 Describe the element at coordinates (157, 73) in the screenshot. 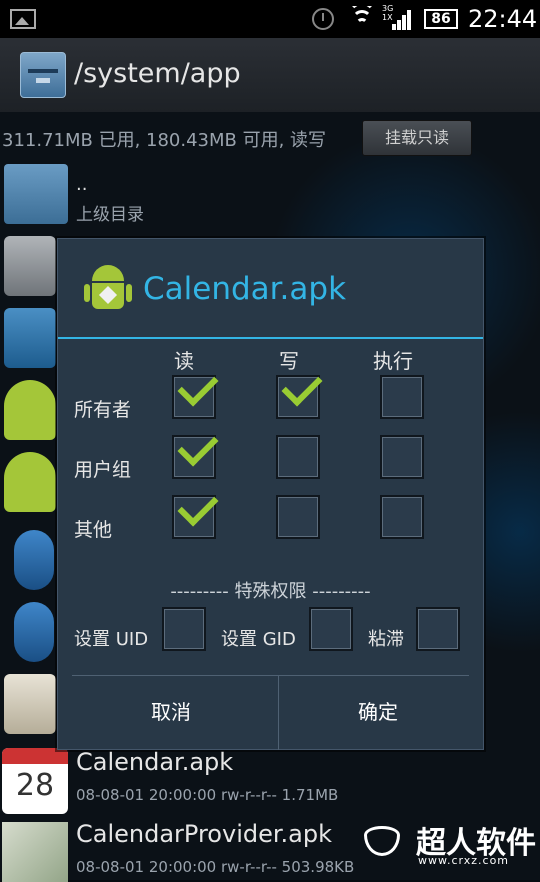

I see `current-path: /system/app` at that location.